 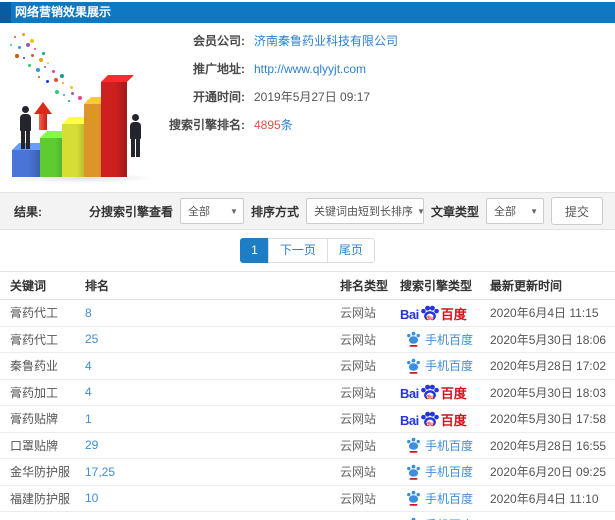 What do you see at coordinates (212, 313) in the screenshot?
I see `rank-link: 8` at bounding box center [212, 313].